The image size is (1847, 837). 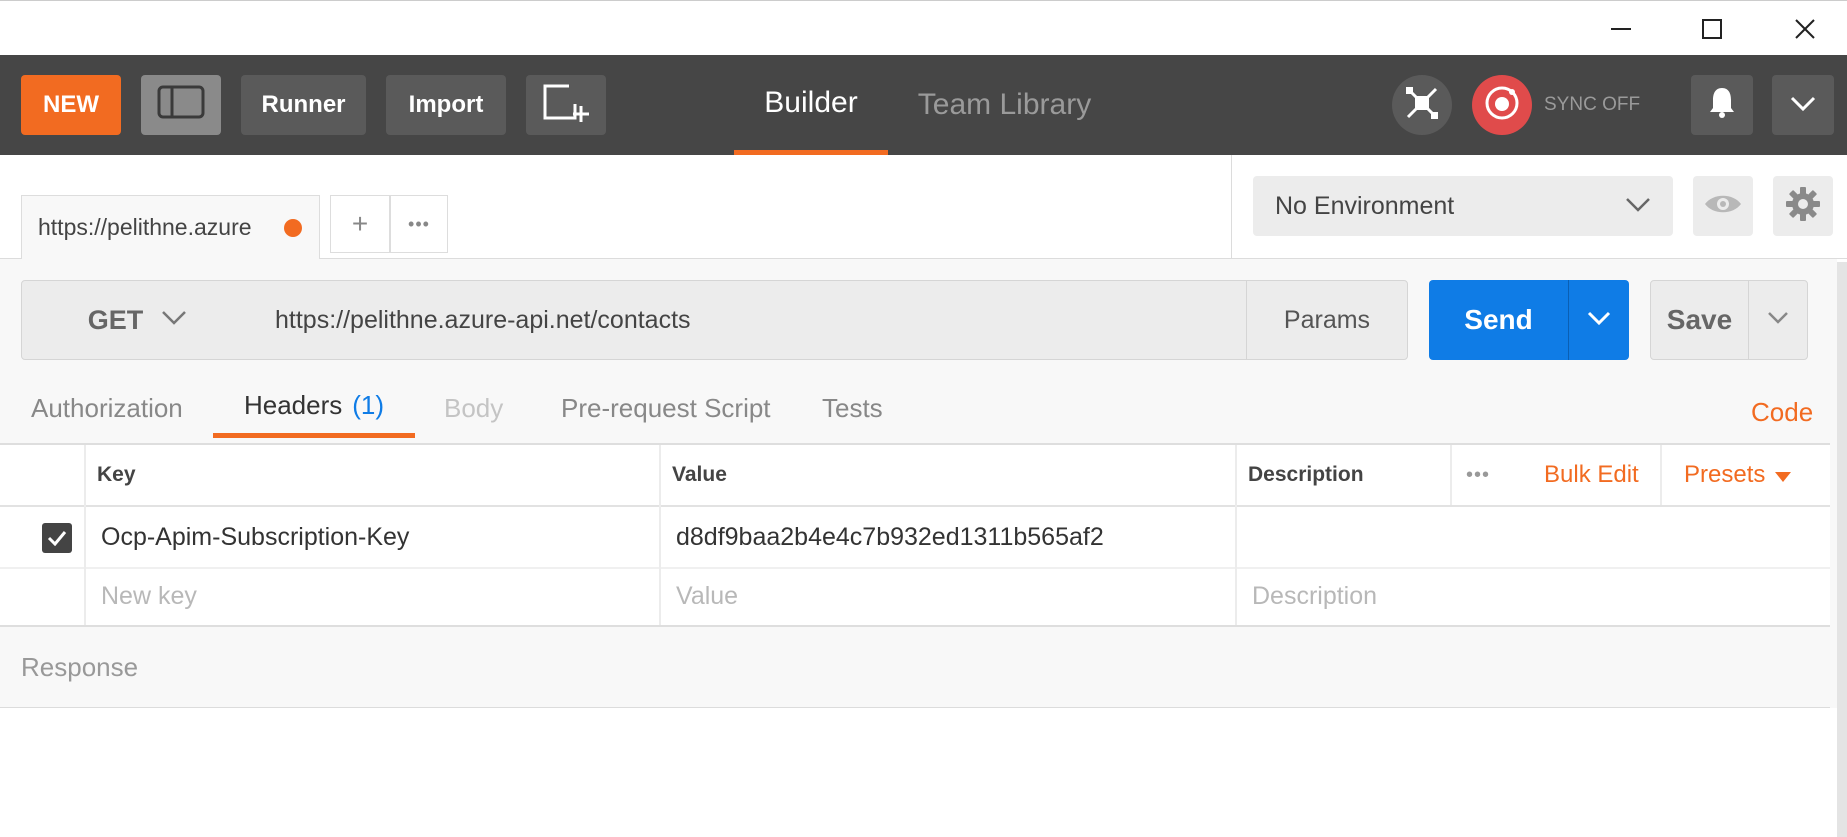 What do you see at coordinates (1532, 537) in the screenshot?
I see `header-description-input` at bounding box center [1532, 537].